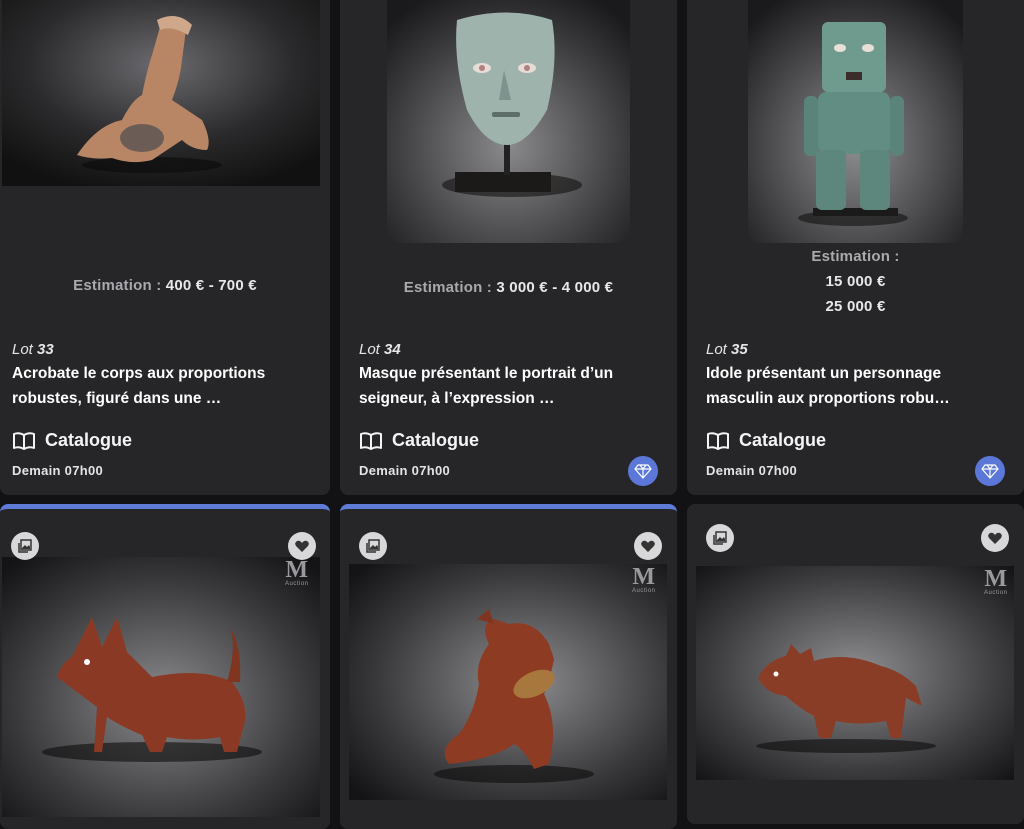 The image size is (1024, 829). I want to click on lot-card-dog: M Auction, so click(165, 666).